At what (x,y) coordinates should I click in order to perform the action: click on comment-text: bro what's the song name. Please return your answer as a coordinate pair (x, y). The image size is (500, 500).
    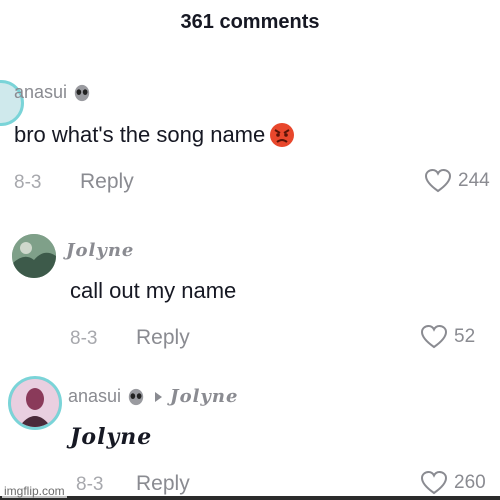
    Looking at the image, I should click on (154, 135).